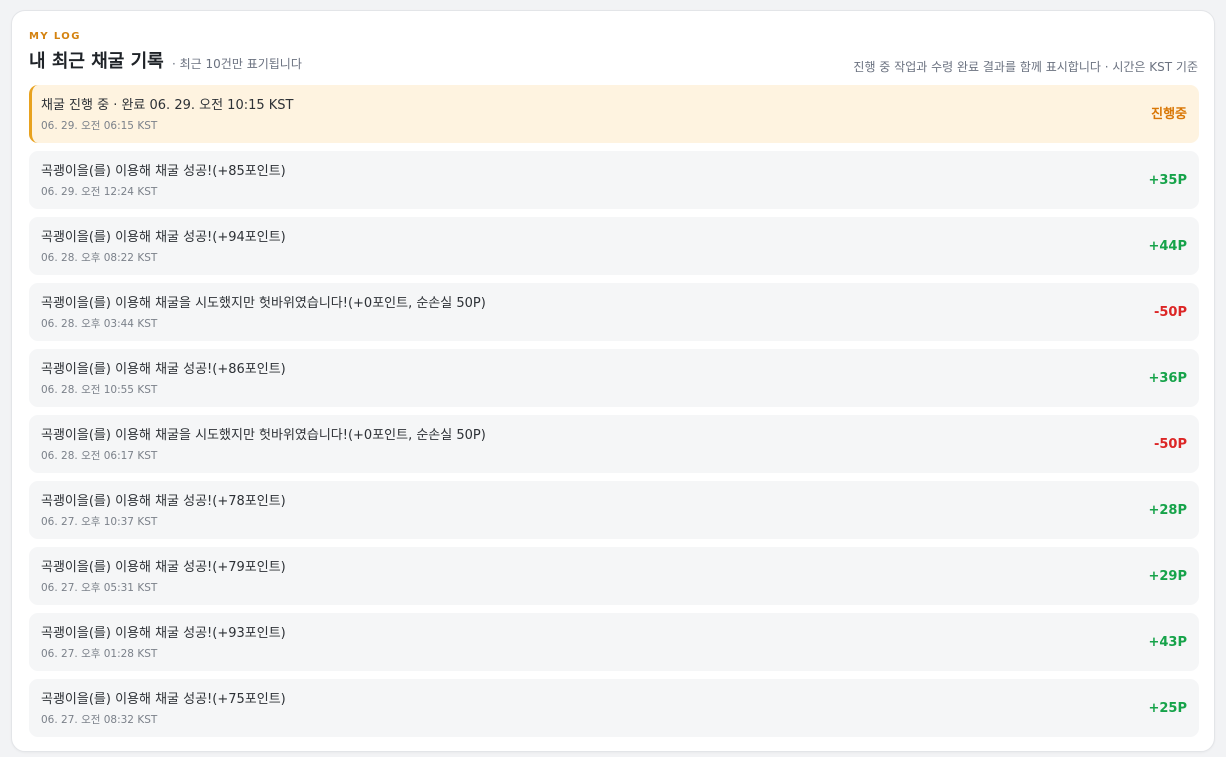 This screenshot has height=757, width=1226. What do you see at coordinates (1167, 510) in the screenshot?
I see `log-points: +28P` at bounding box center [1167, 510].